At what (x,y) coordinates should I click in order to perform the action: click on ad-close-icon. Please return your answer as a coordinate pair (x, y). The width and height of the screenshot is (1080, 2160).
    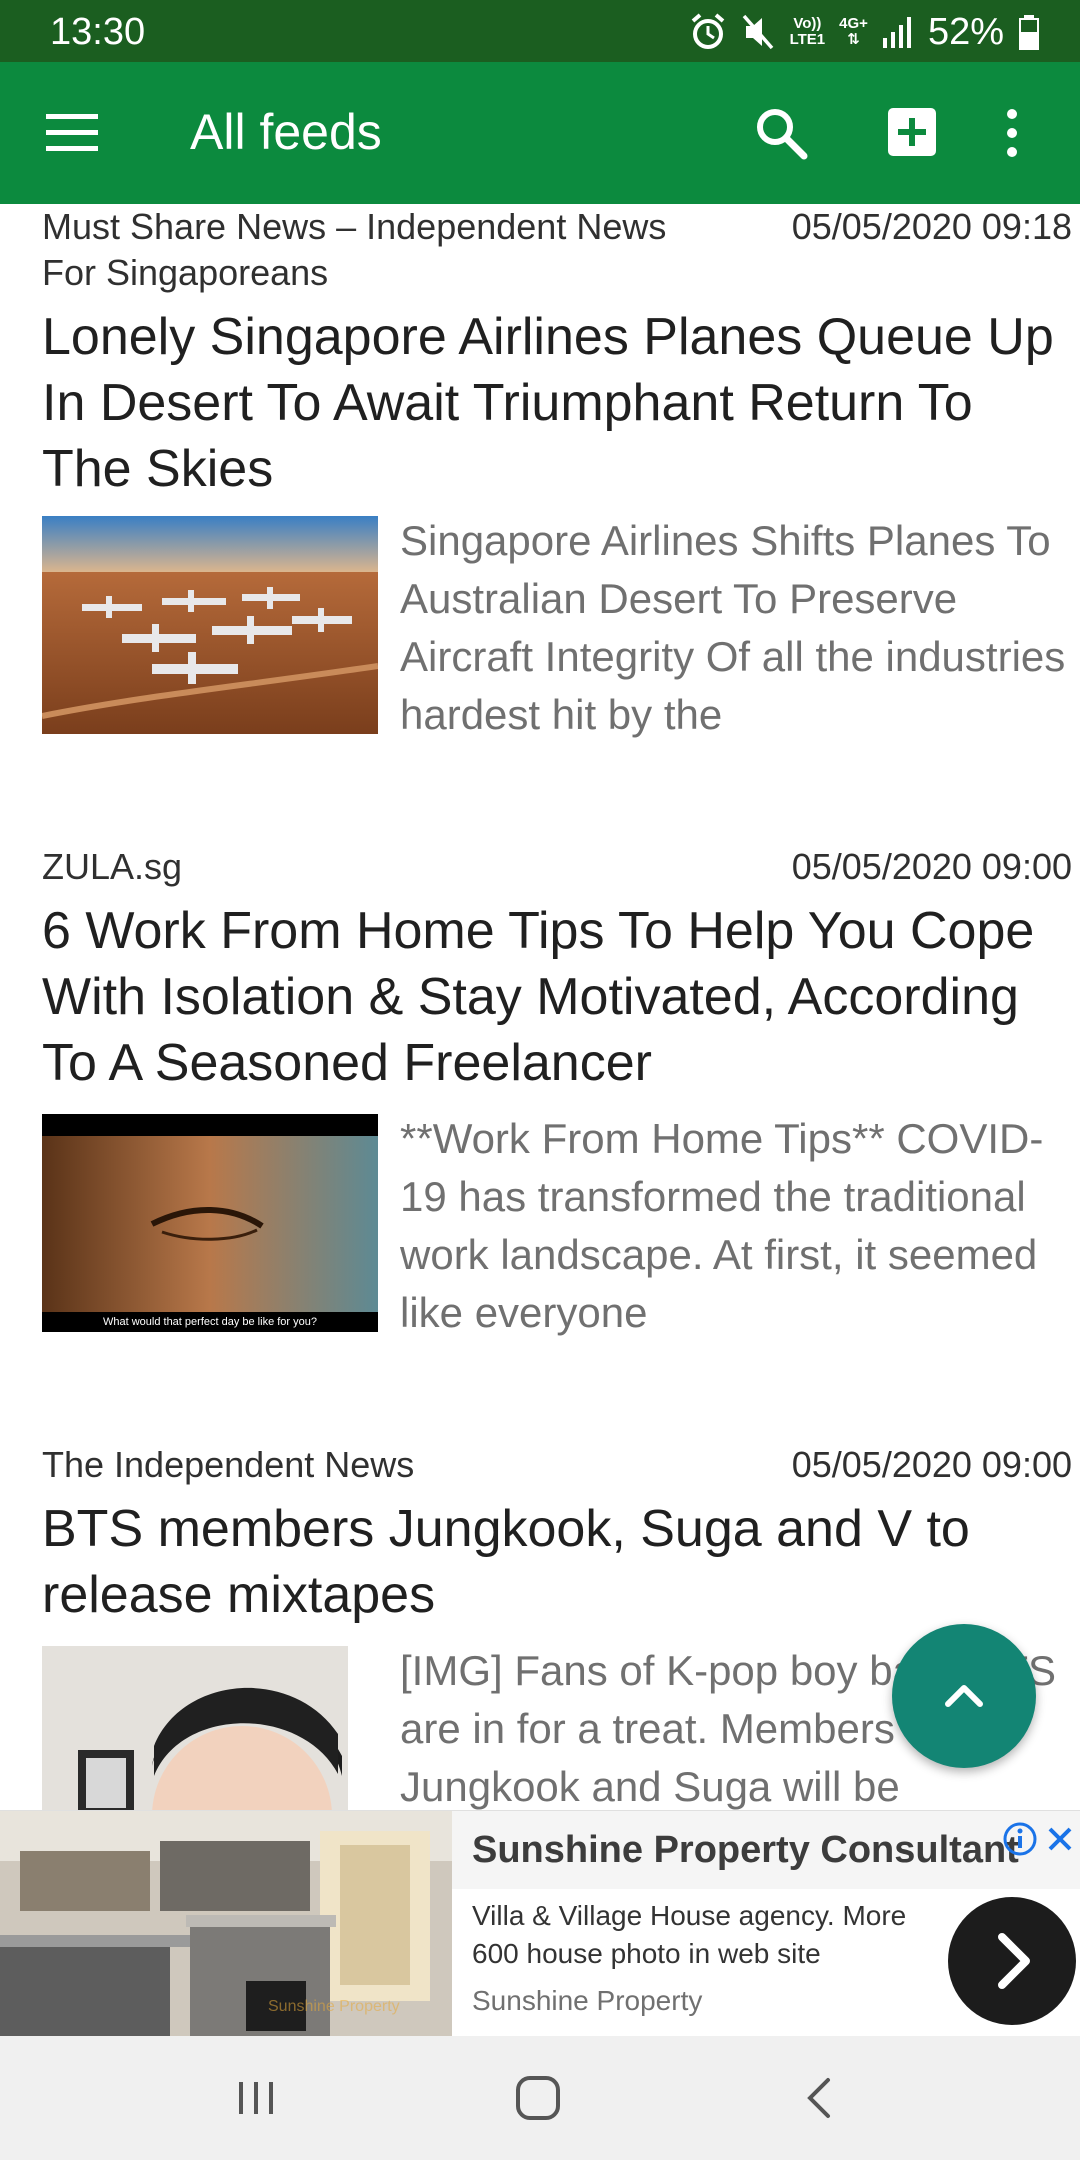
    Looking at the image, I should click on (1060, 1839).